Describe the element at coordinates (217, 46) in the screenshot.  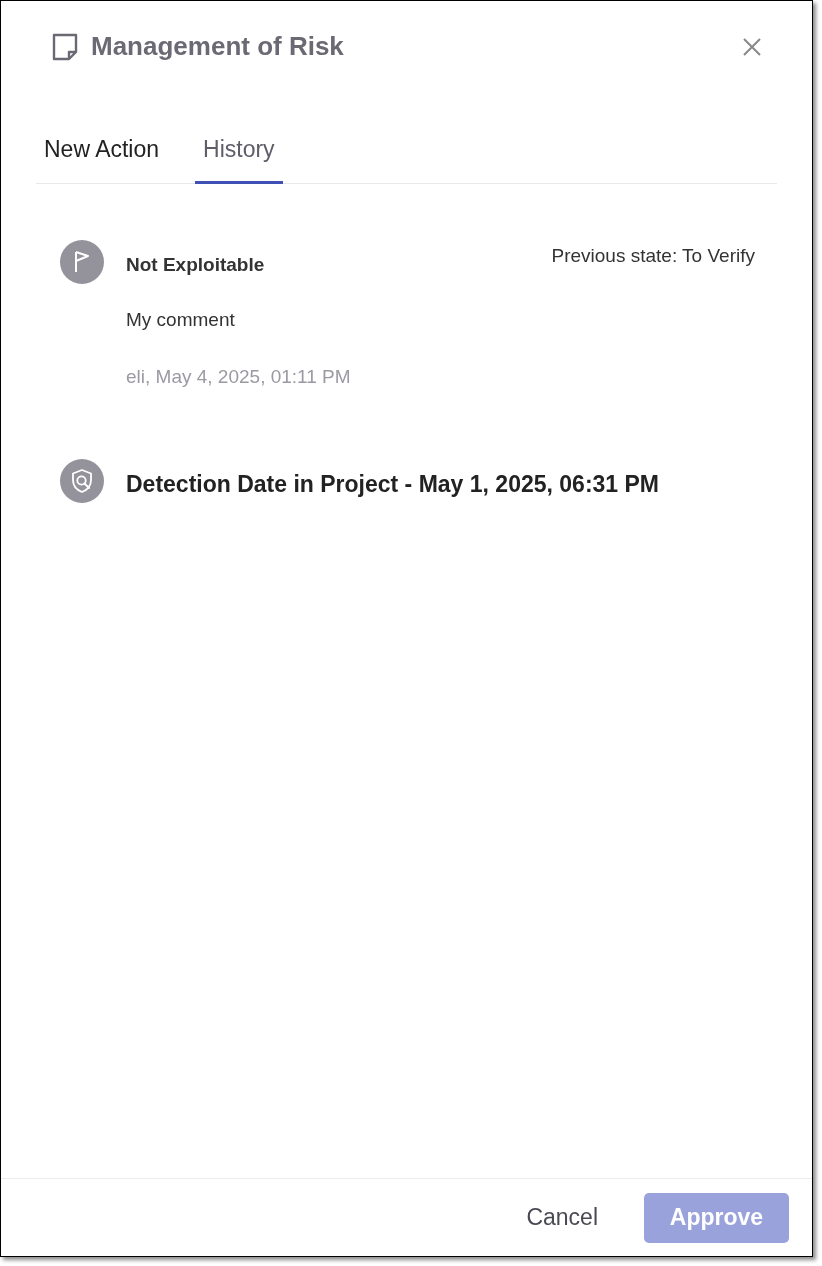
I see `dialog-title: Management of Risk` at that location.